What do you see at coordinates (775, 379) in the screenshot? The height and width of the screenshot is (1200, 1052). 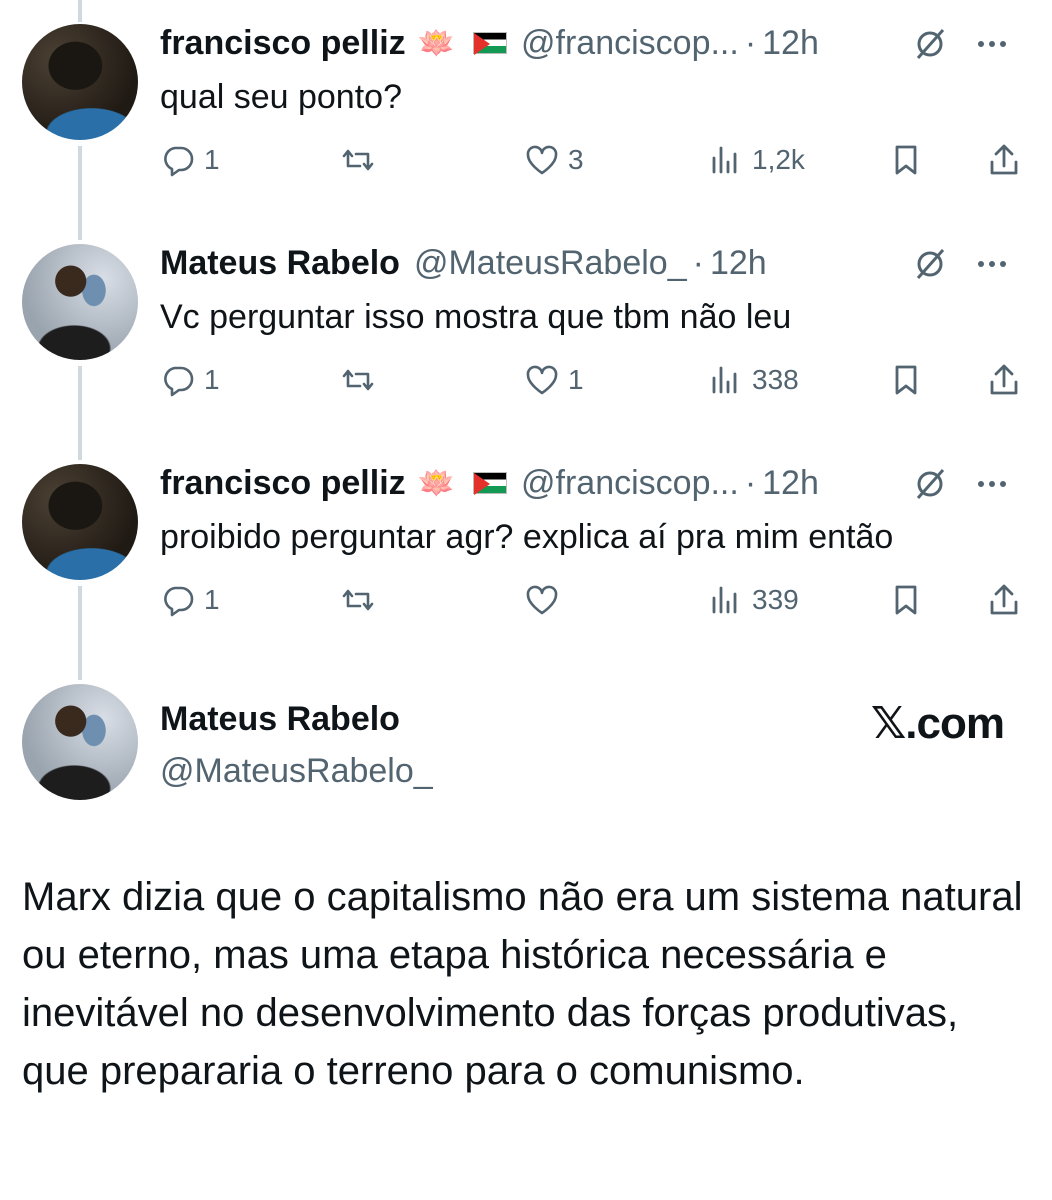 I see `views-count: 338` at bounding box center [775, 379].